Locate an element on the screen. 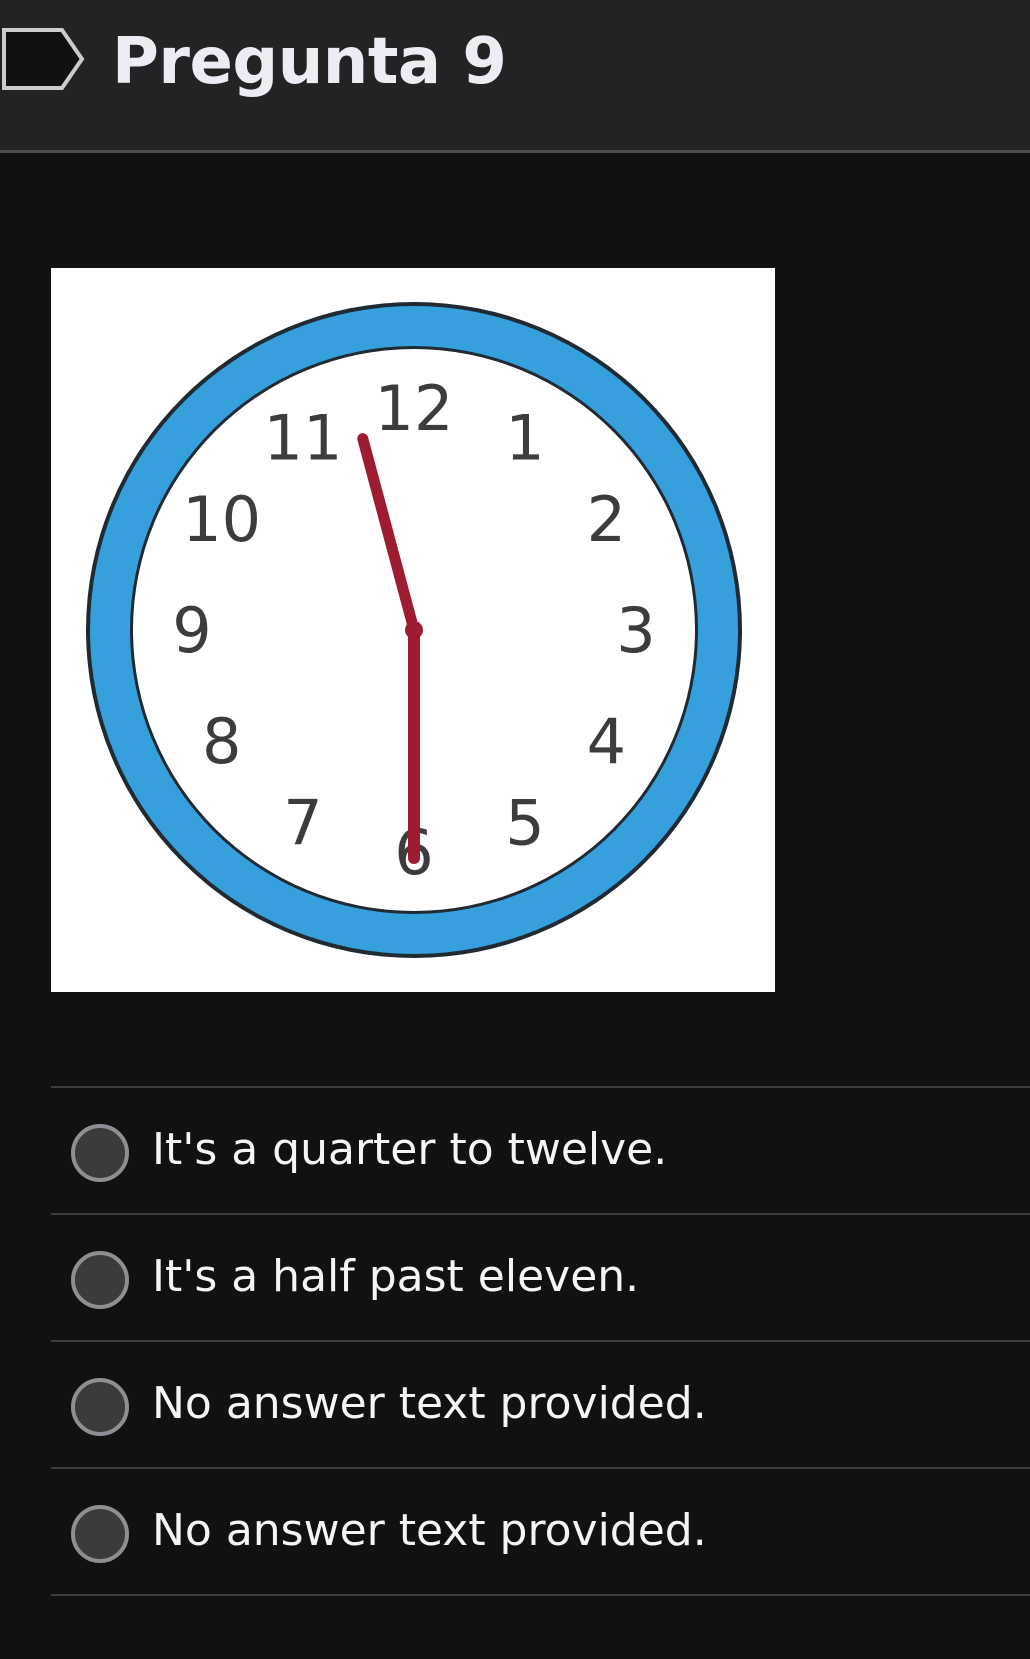  answer-label: It's a quarter to twelve. is located at coordinates (410, 1149).